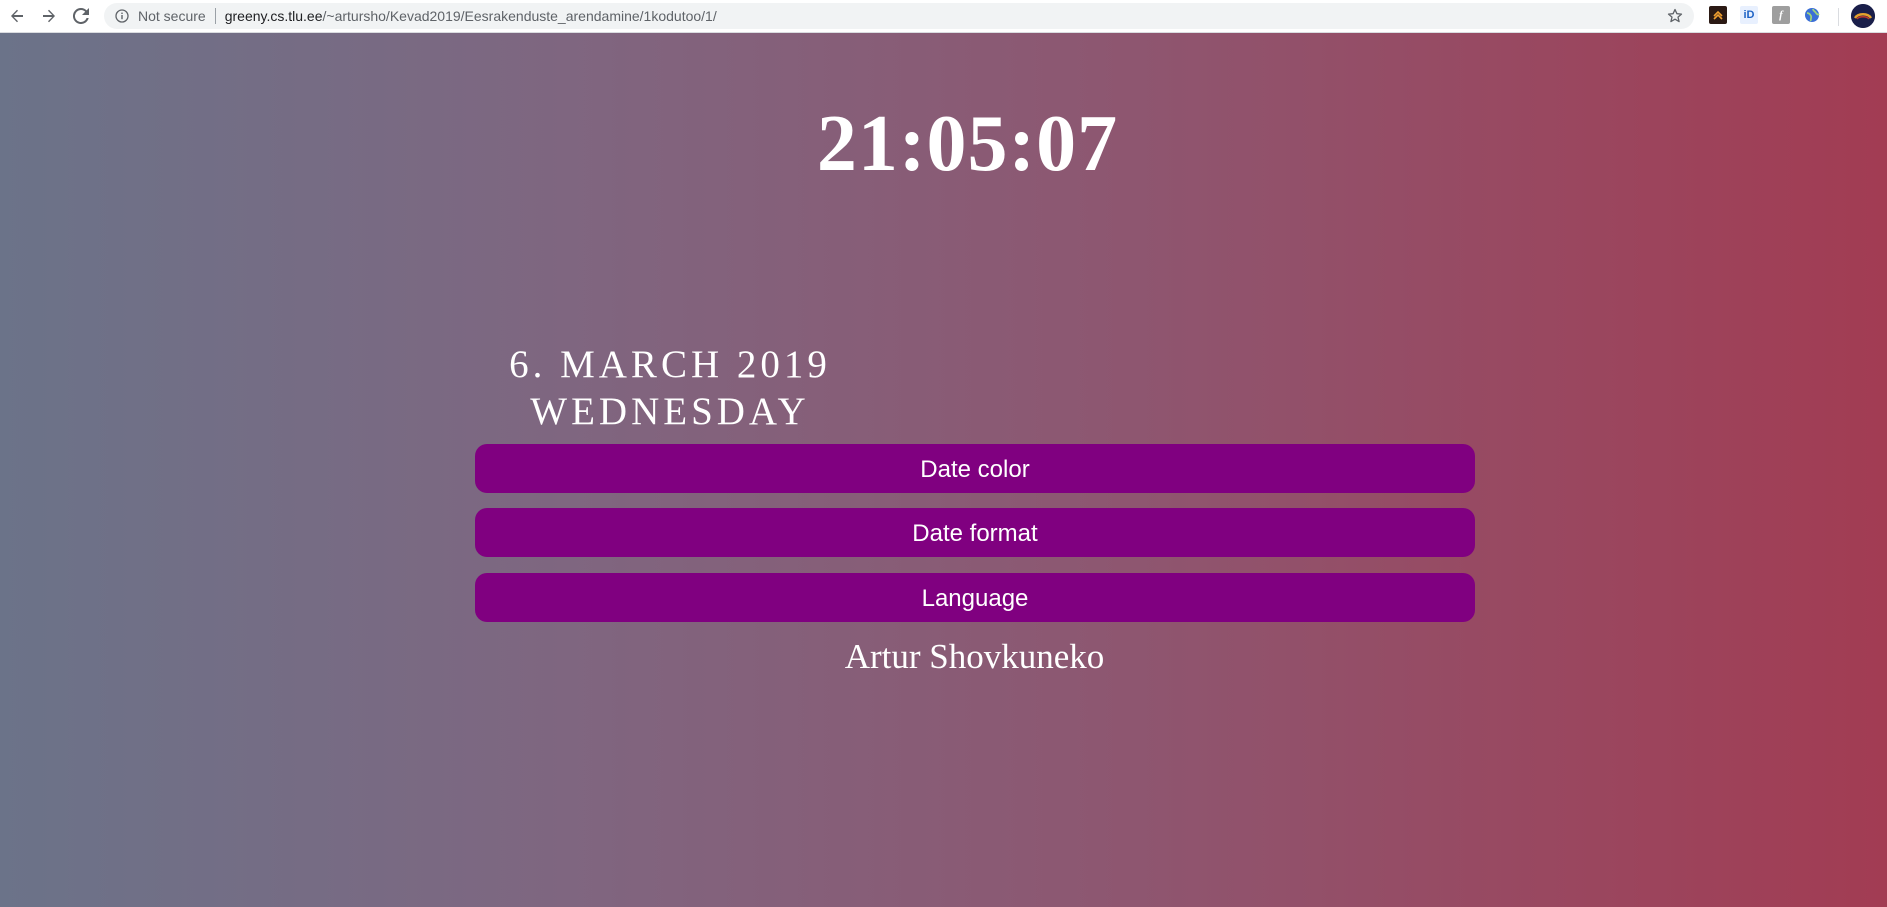 This screenshot has width=1887, height=907. Describe the element at coordinates (975, 532) in the screenshot. I see `date-format-button: Date format` at that location.